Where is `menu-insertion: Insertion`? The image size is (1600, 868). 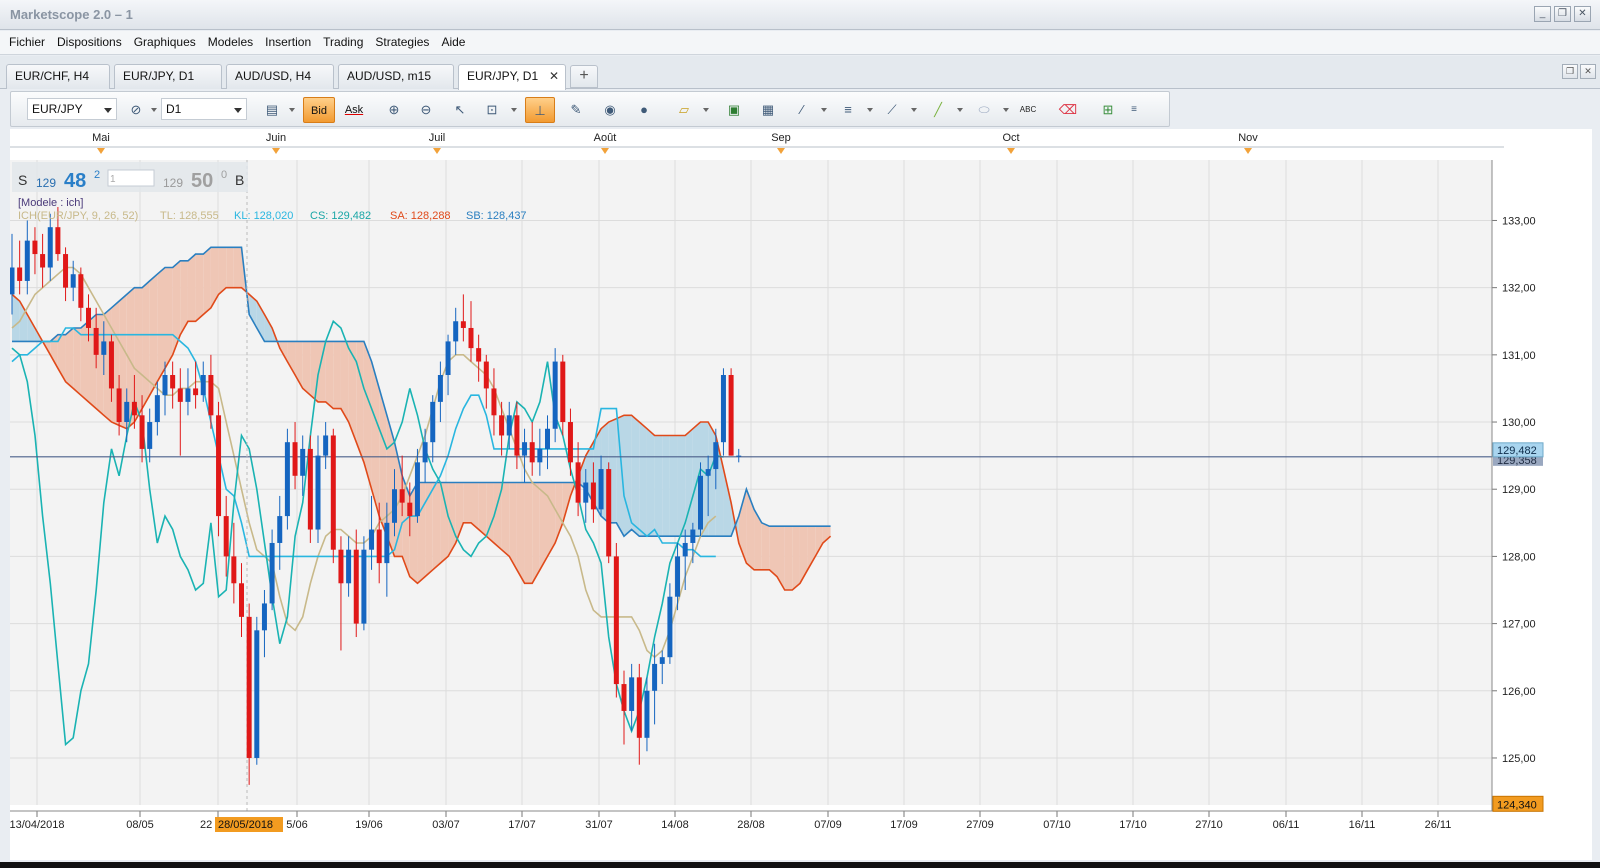 menu-insertion: Insertion is located at coordinates (288, 42).